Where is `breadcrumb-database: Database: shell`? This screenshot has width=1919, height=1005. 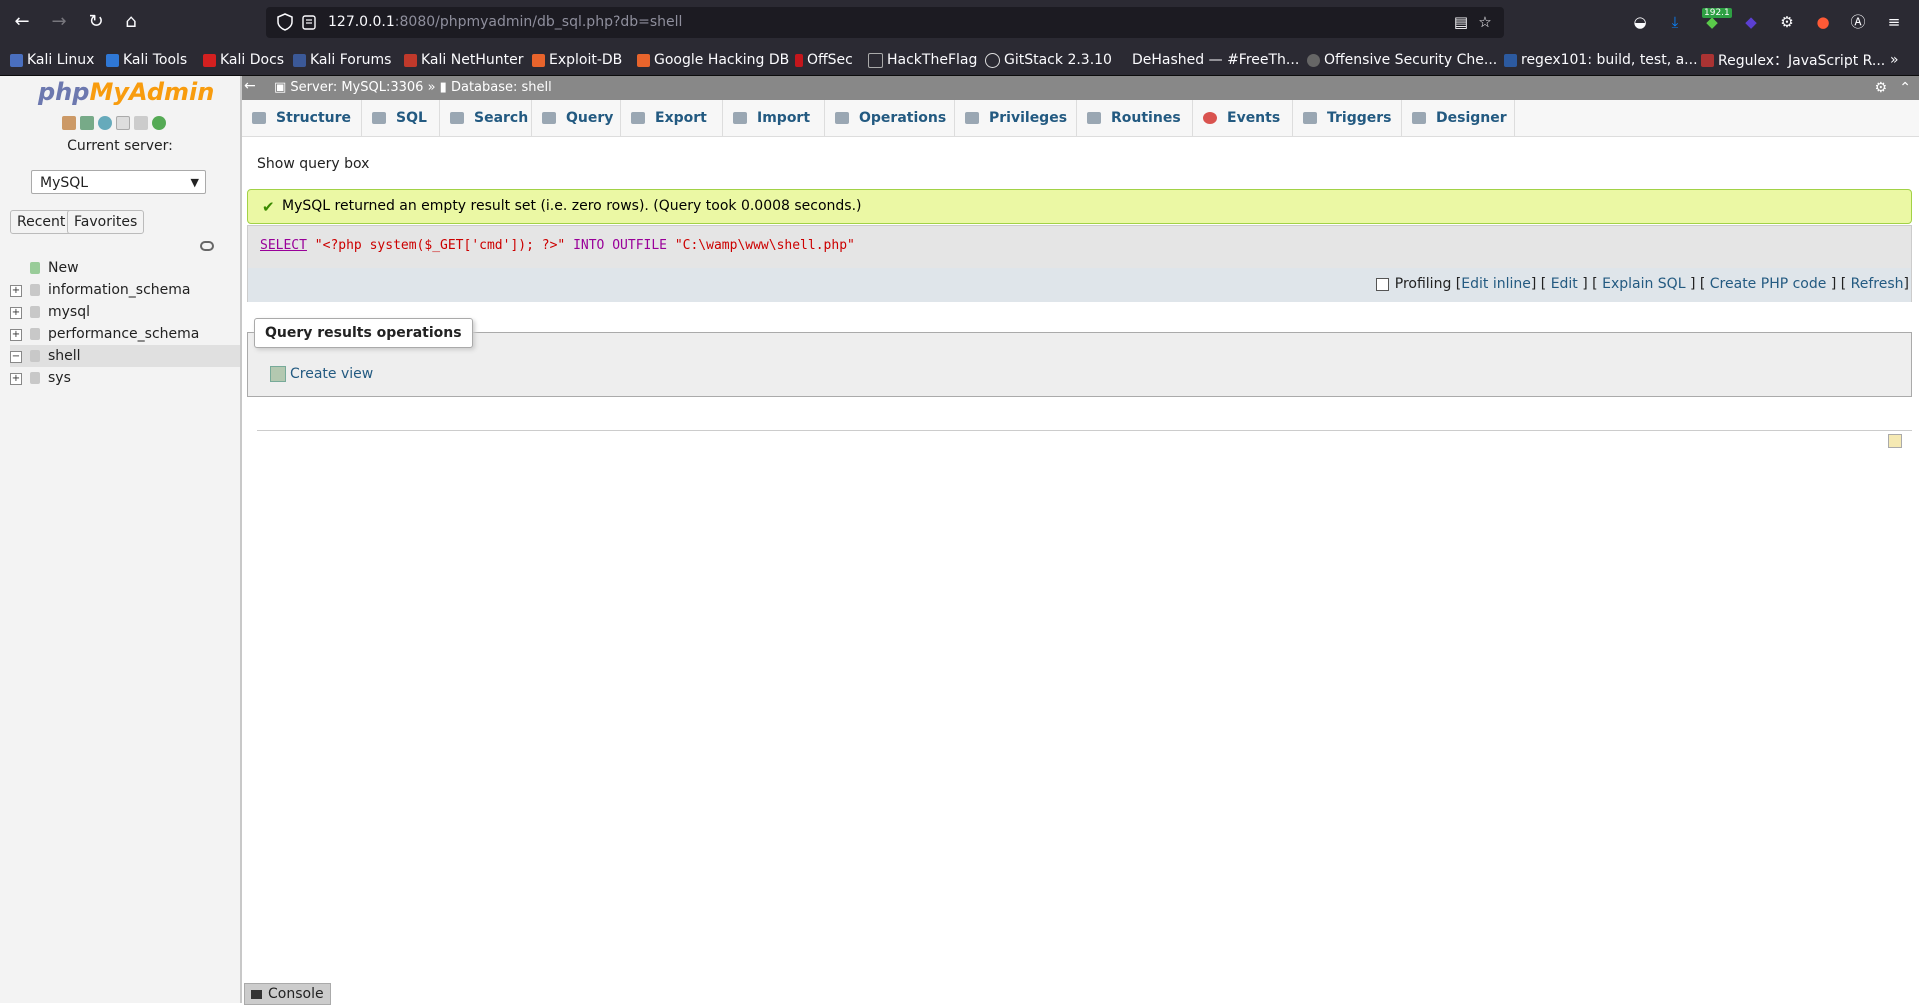
breadcrumb-database: Database: shell is located at coordinates (501, 87).